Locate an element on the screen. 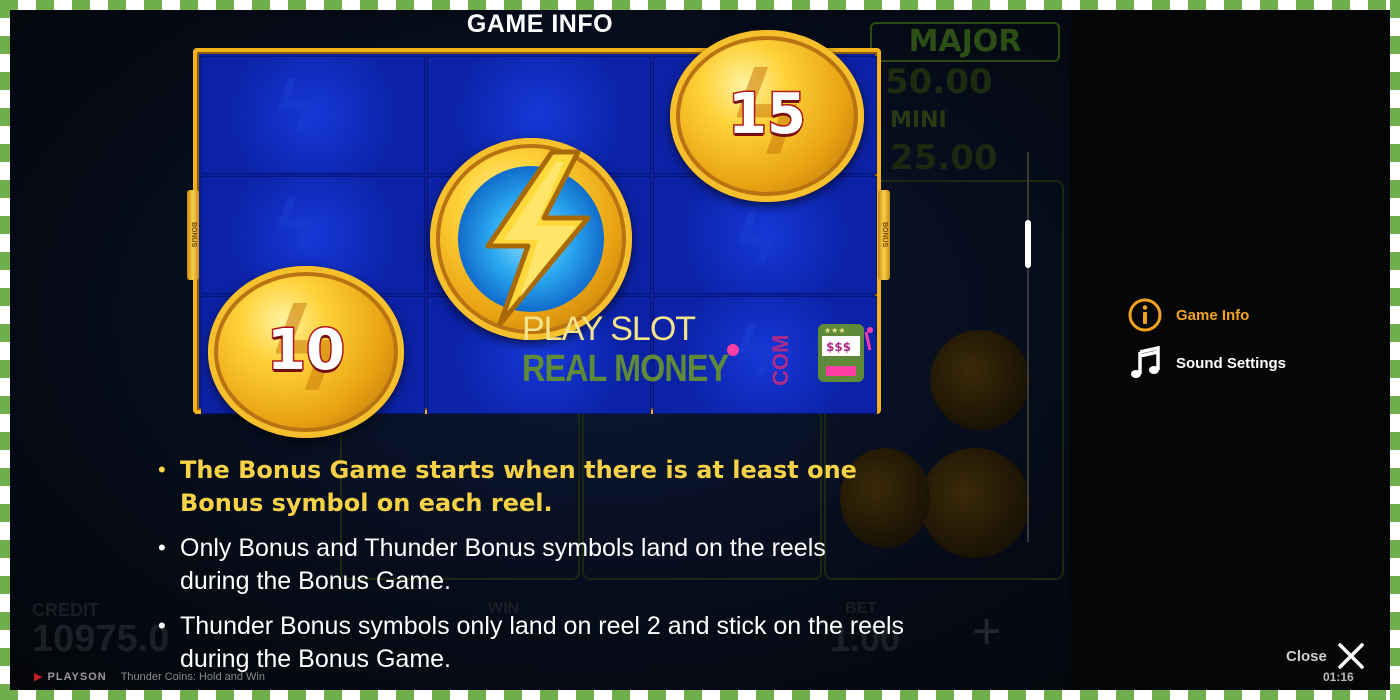 This screenshot has height=700, width=1400. bg-credit-value: 10975.0 is located at coordinates (101, 639).